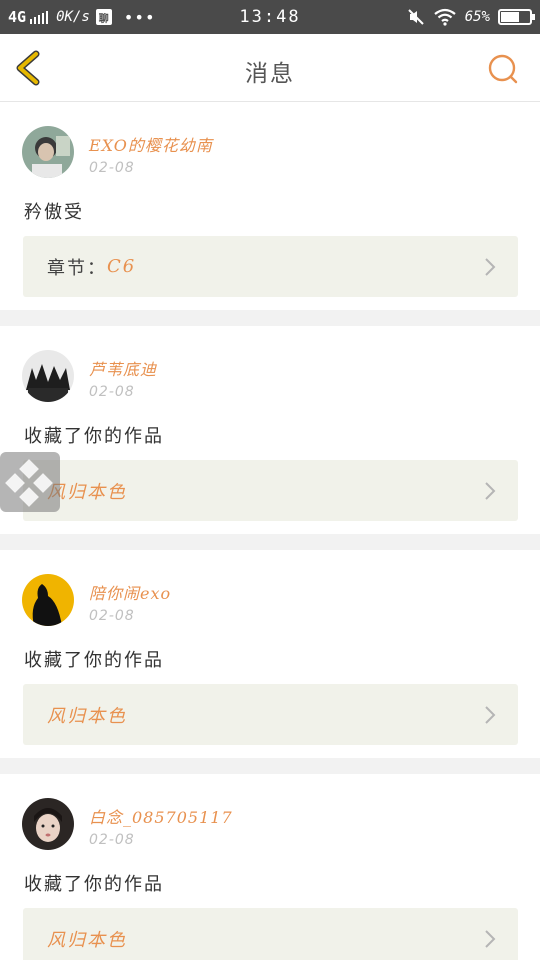 This screenshot has width=540, height=960. I want to click on diamond-grid-icon, so click(29, 483).